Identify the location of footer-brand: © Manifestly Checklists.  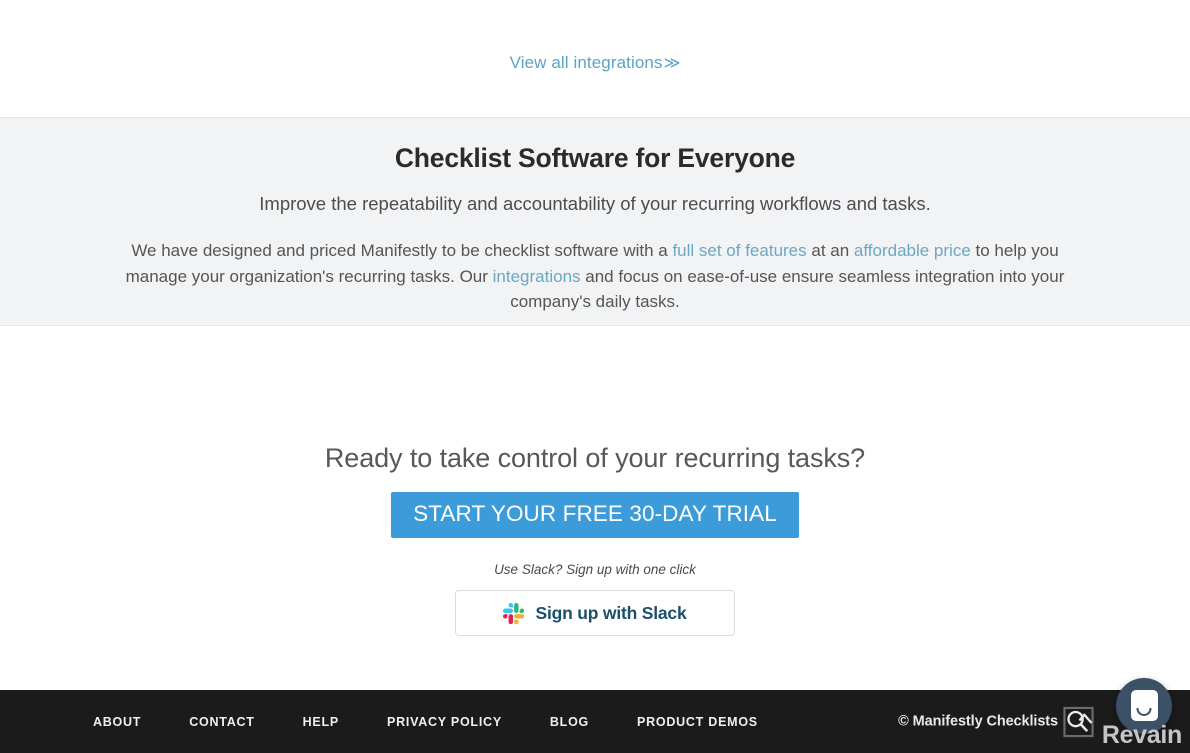
(996, 721).